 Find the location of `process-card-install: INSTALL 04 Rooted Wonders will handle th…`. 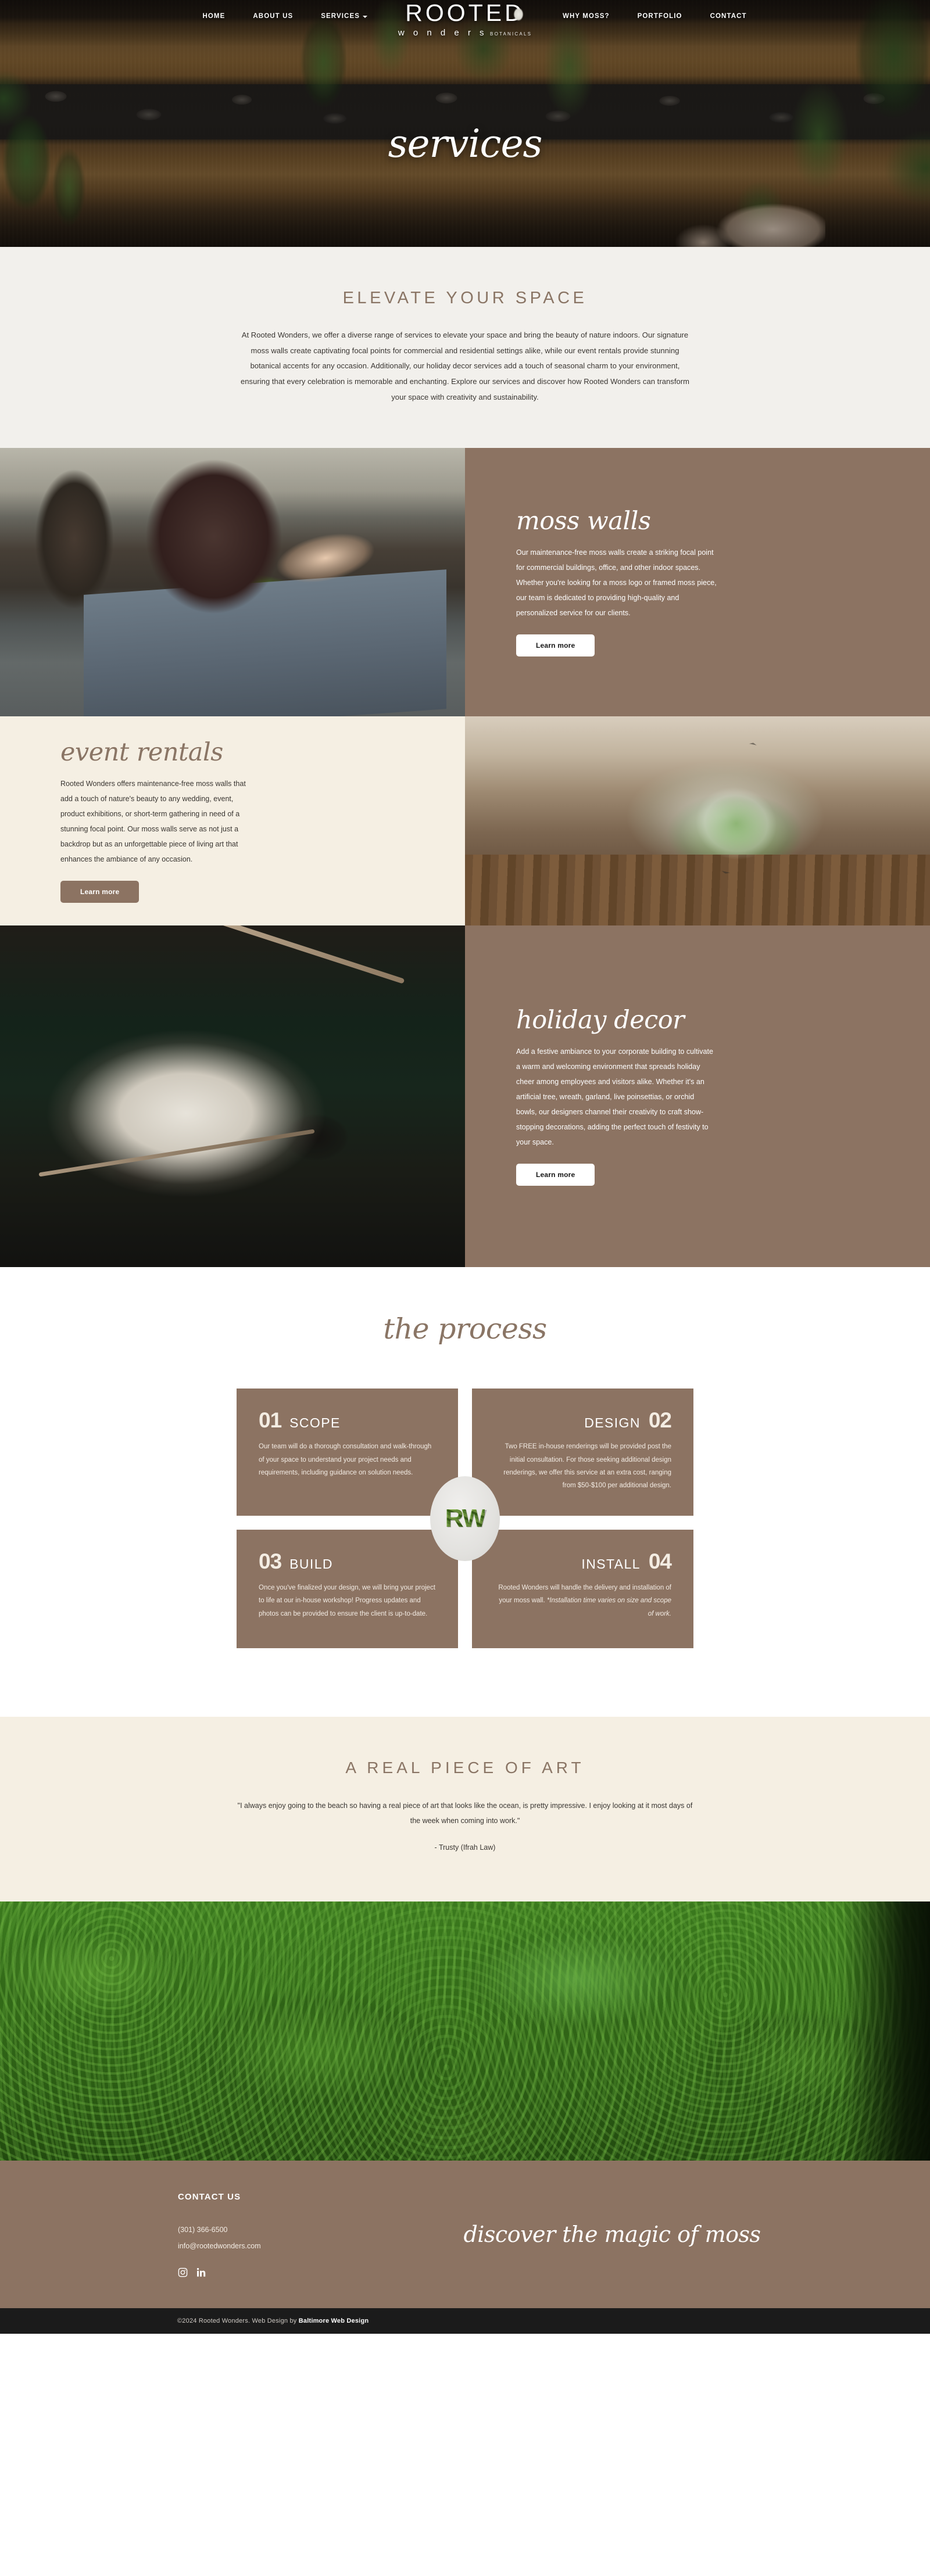

process-card-install: INSTALL 04 Rooted Wonders will handle th… is located at coordinates (582, 1588).